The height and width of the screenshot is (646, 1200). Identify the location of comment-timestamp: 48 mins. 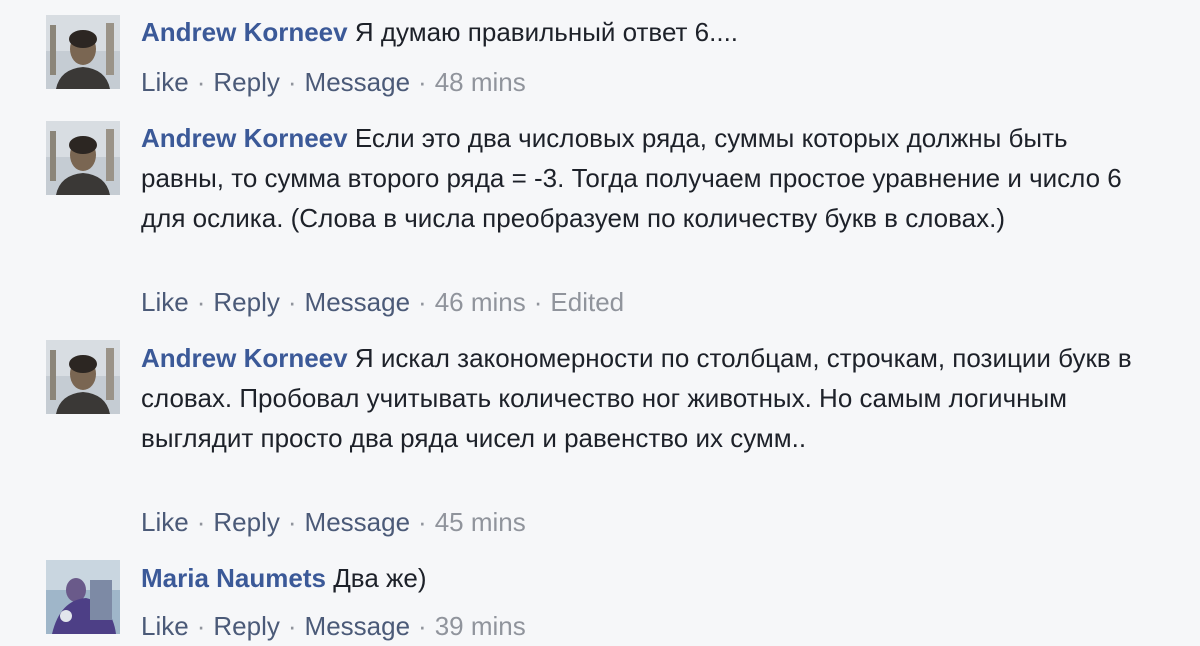
(480, 82).